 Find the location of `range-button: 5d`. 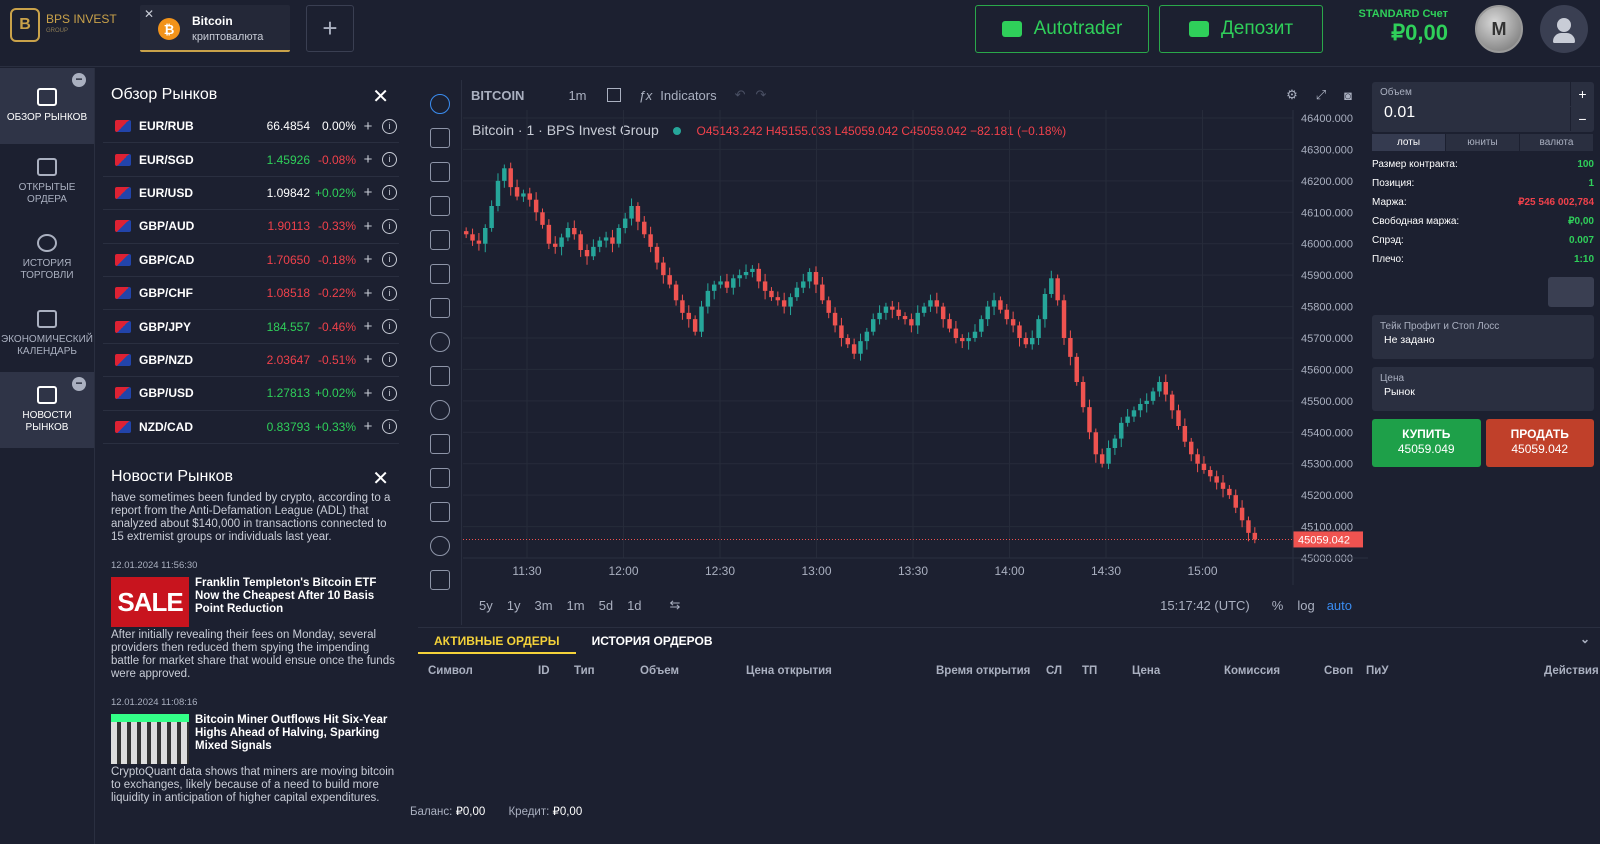

range-button: 5d is located at coordinates (606, 605).